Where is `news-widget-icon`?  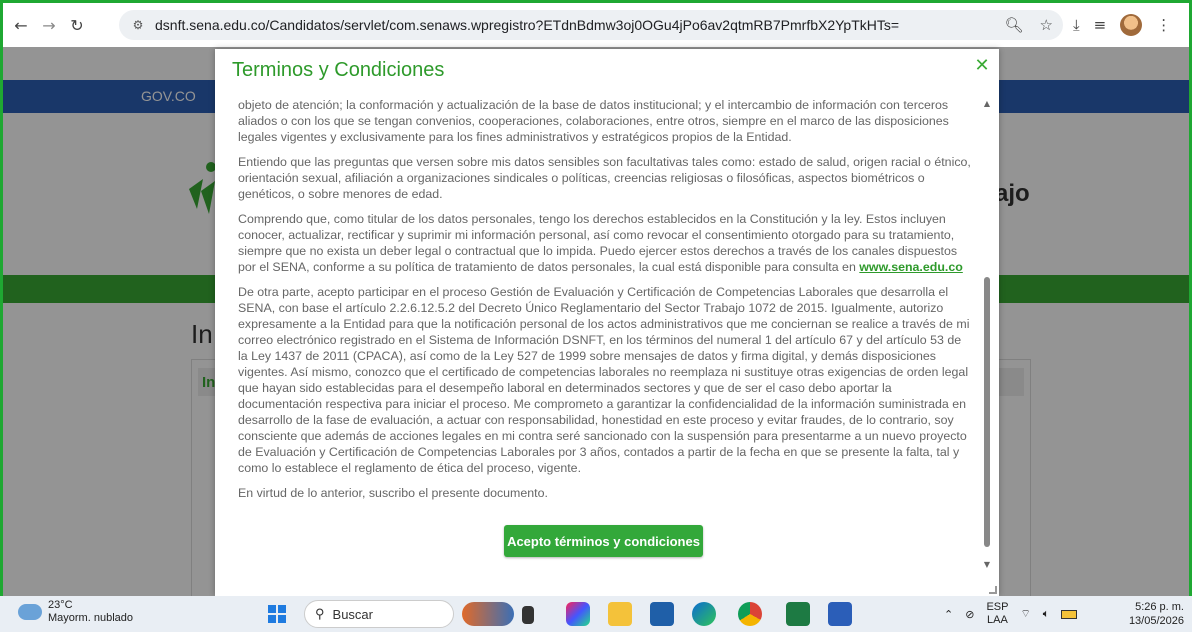
news-widget-icon is located at coordinates (488, 614).